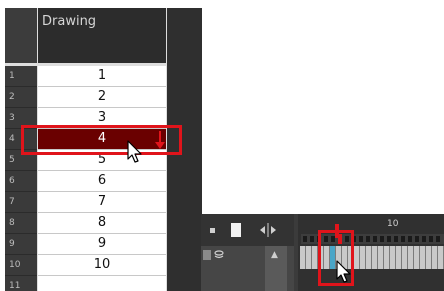 The image size is (444, 291). I want to click on timeline-toolbar, so click(247, 230).